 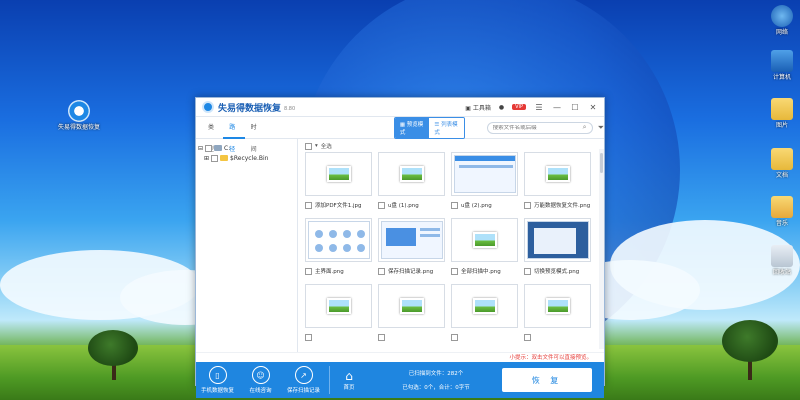 What do you see at coordinates (468, 108) in the screenshot?
I see `toolbox-icon: ▣` at bounding box center [468, 108].